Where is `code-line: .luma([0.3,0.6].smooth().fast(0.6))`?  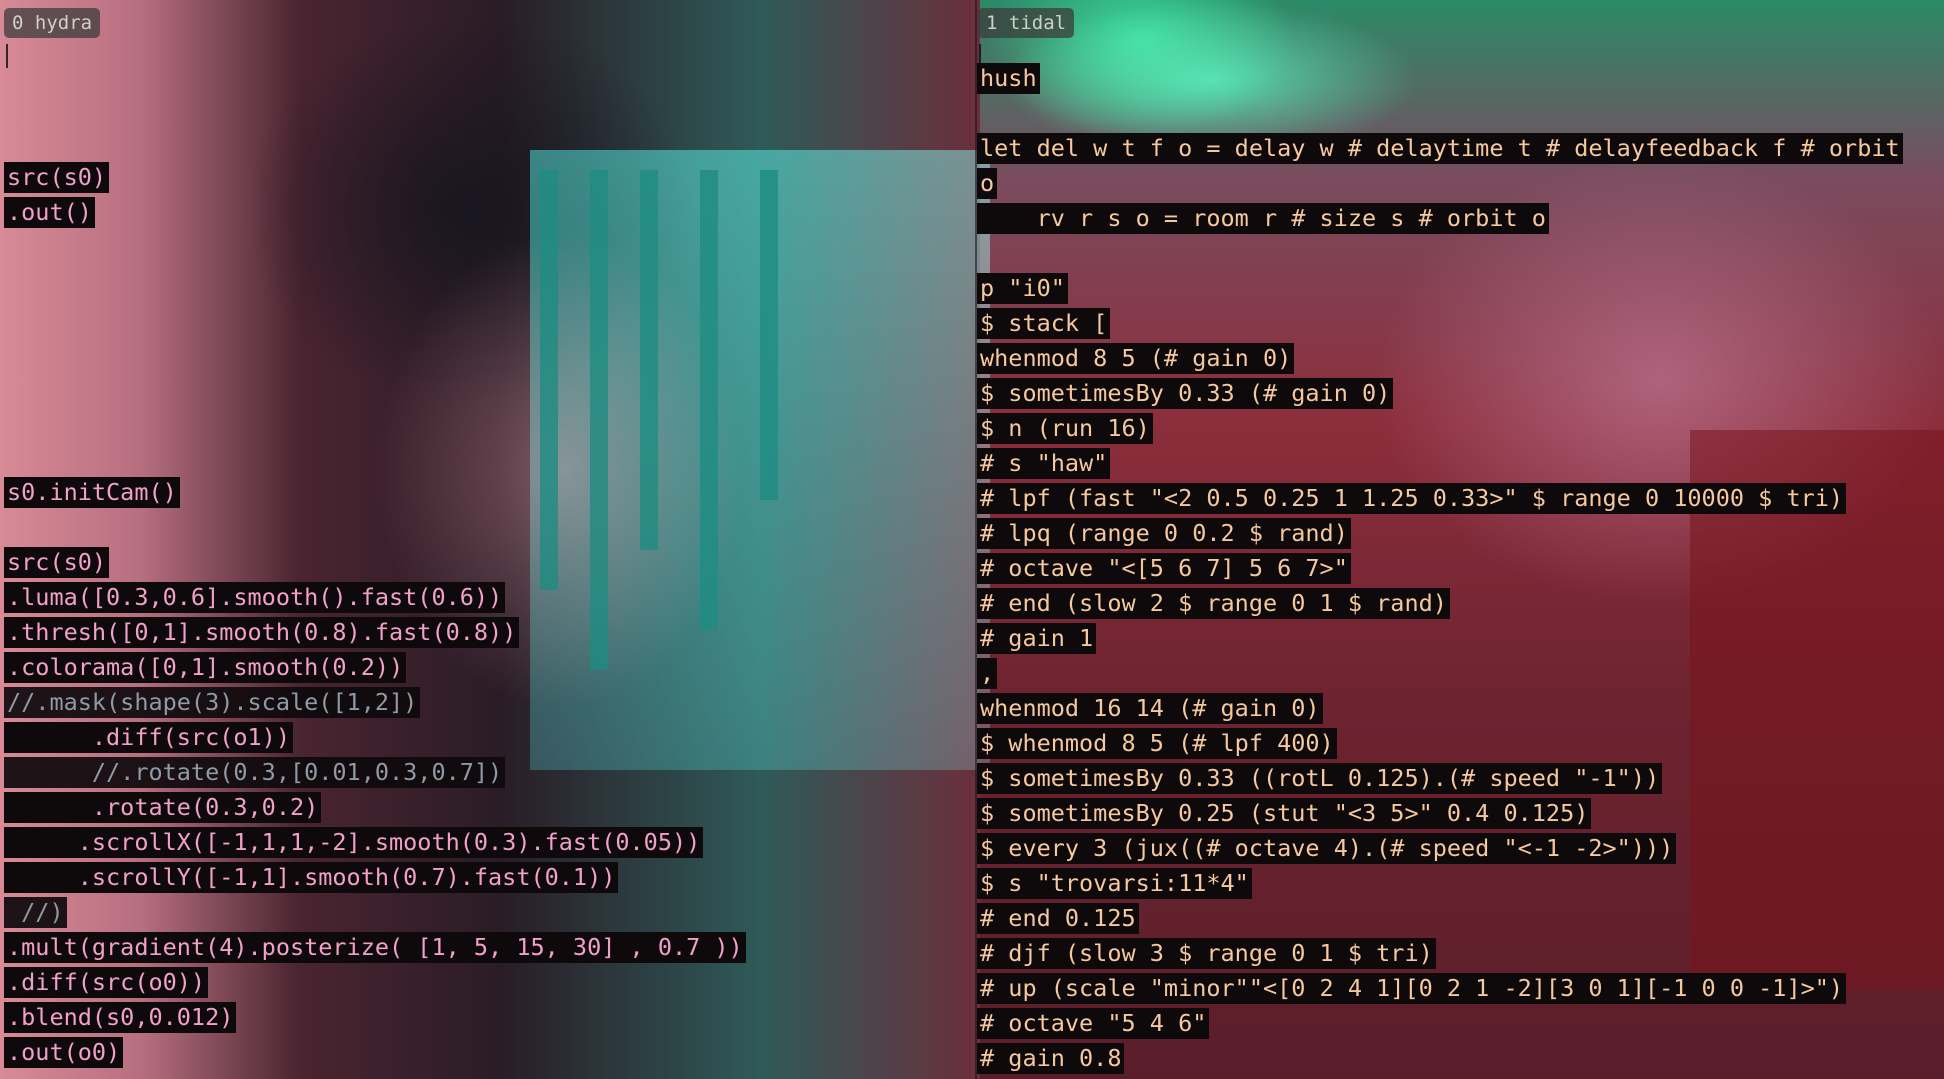
code-line: .luma([0.3,0.6].smooth().fast(0.6)) is located at coordinates (255, 597).